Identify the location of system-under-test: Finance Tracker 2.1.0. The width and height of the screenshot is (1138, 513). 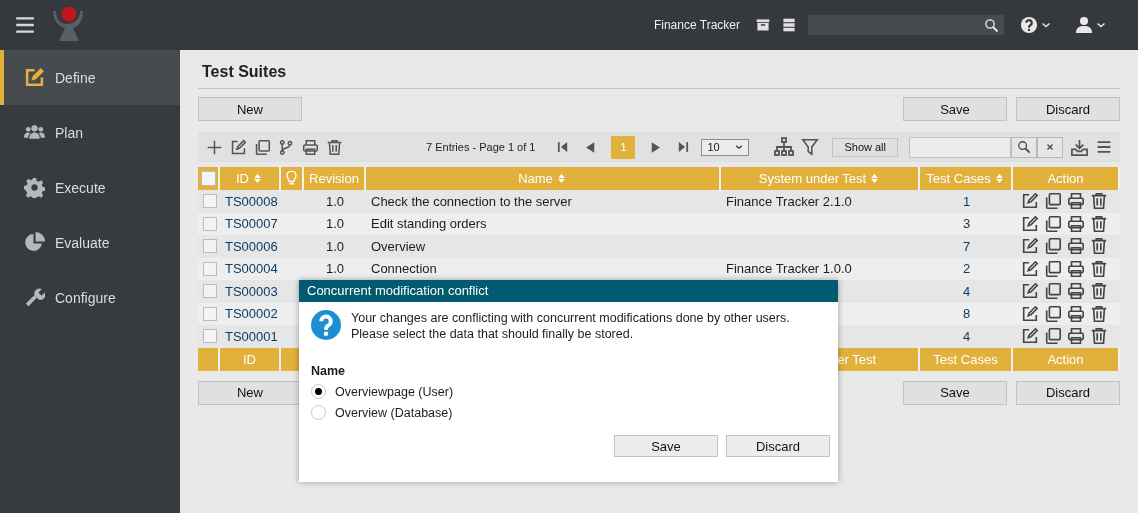
(789, 201).